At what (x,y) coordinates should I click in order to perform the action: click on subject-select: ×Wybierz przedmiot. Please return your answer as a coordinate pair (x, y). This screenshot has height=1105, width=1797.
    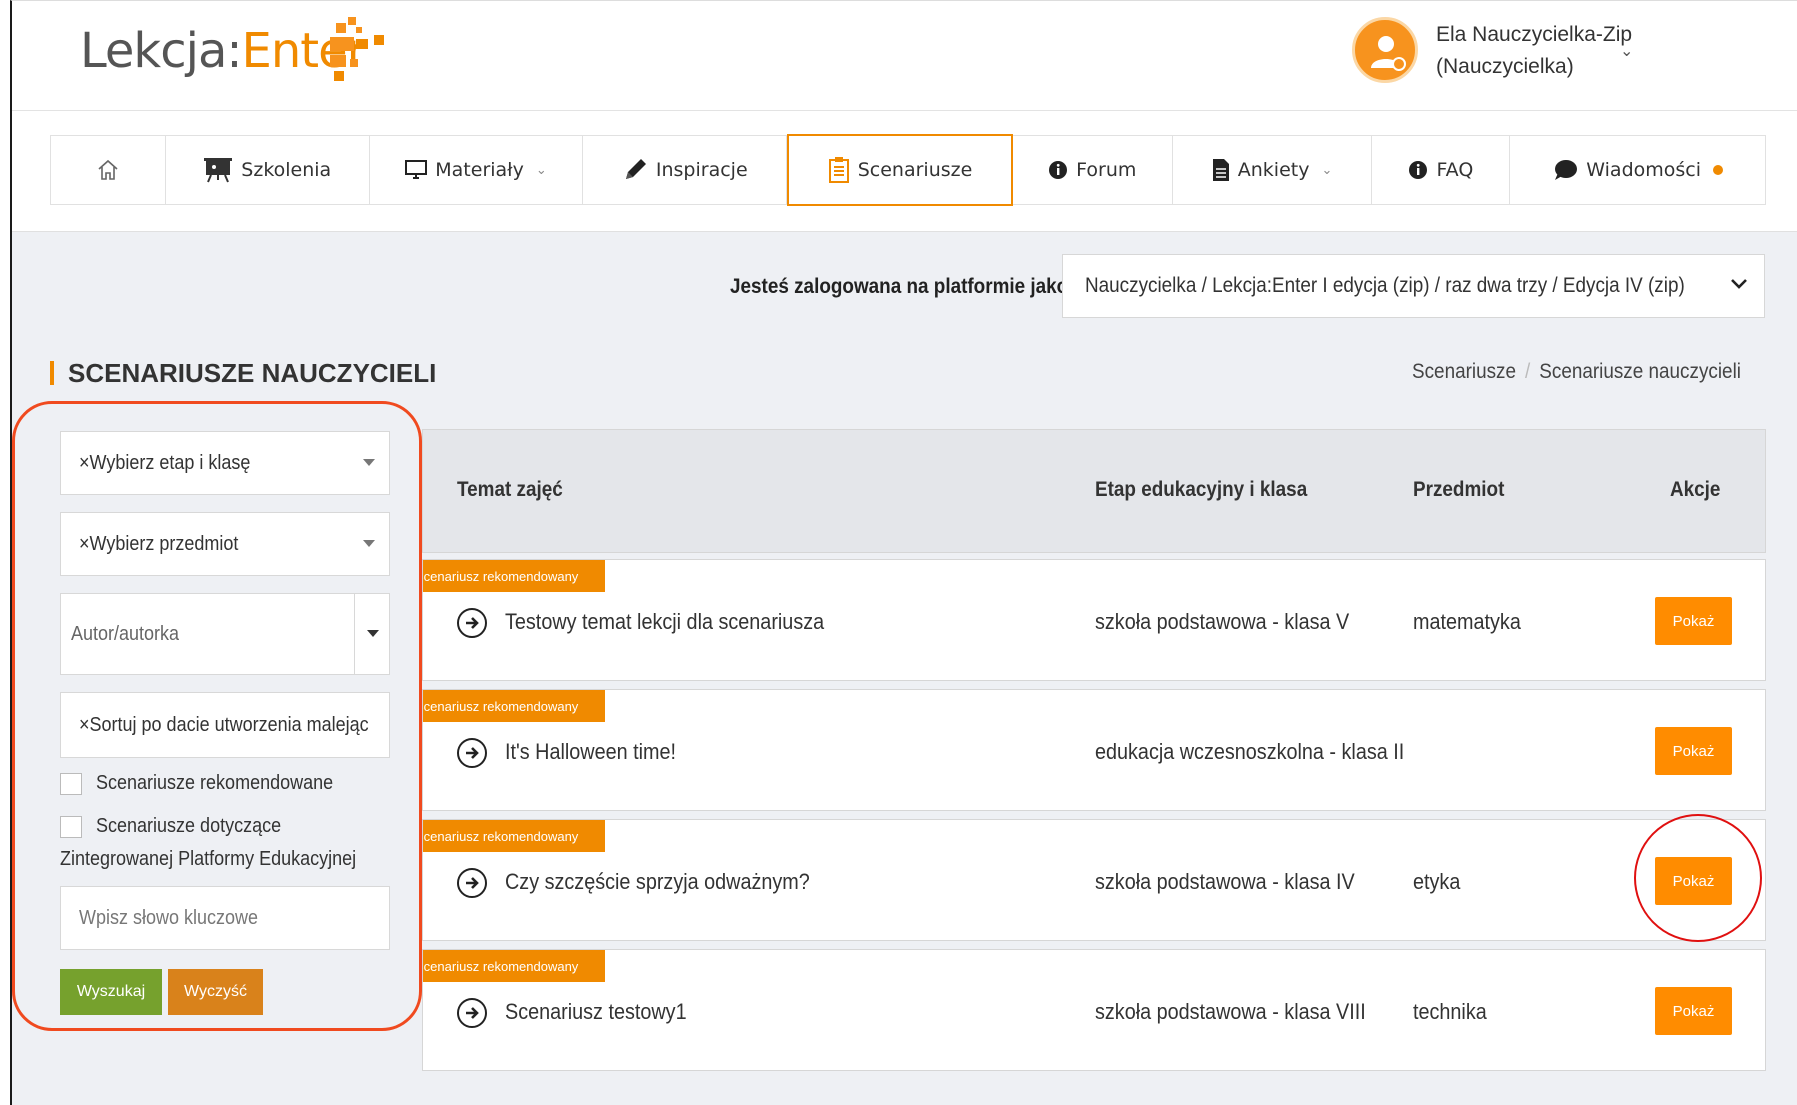
    Looking at the image, I should click on (225, 544).